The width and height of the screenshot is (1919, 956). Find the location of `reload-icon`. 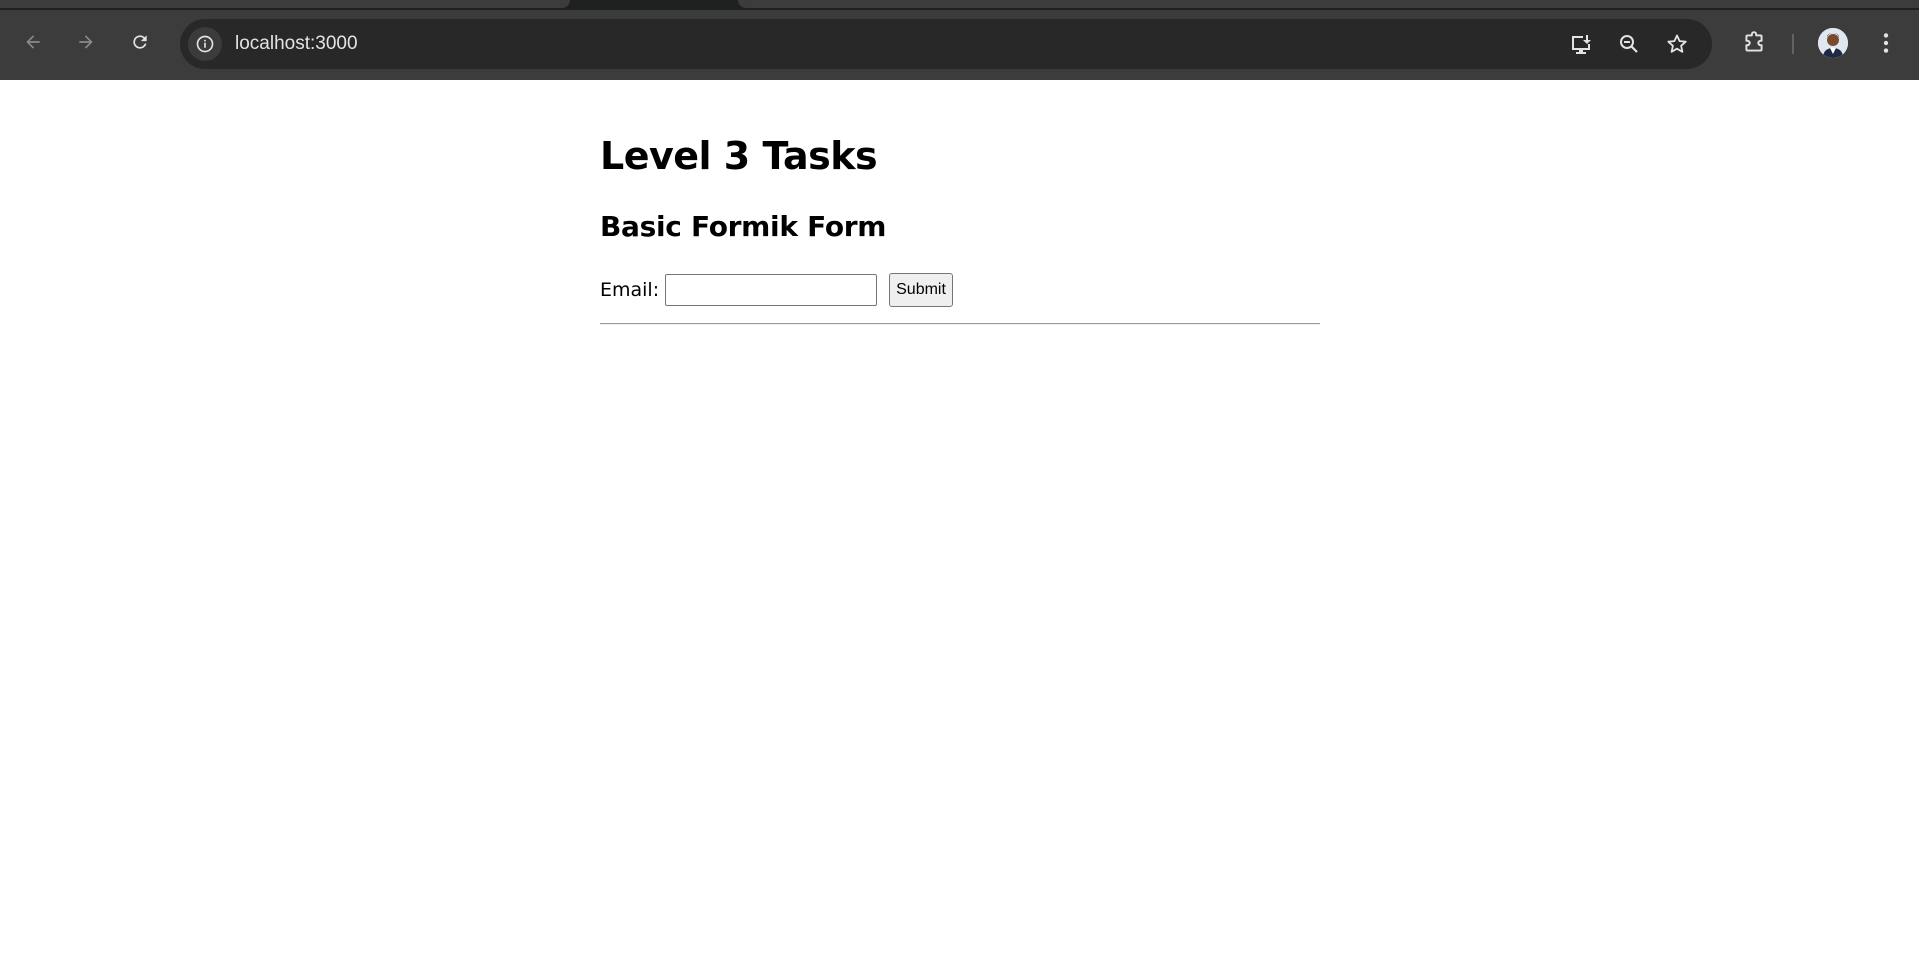

reload-icon is located at coordinates (140, 42).